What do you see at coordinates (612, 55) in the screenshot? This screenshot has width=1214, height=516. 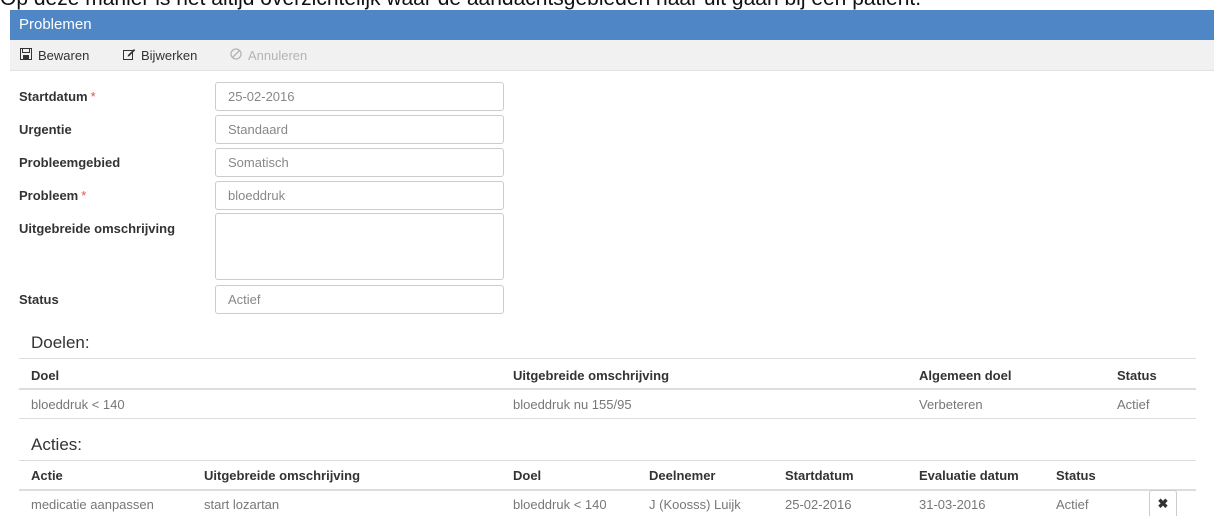 I see `toolbar: Bewaren Bijwerken Annuleren` at bounding box center [612, 55].